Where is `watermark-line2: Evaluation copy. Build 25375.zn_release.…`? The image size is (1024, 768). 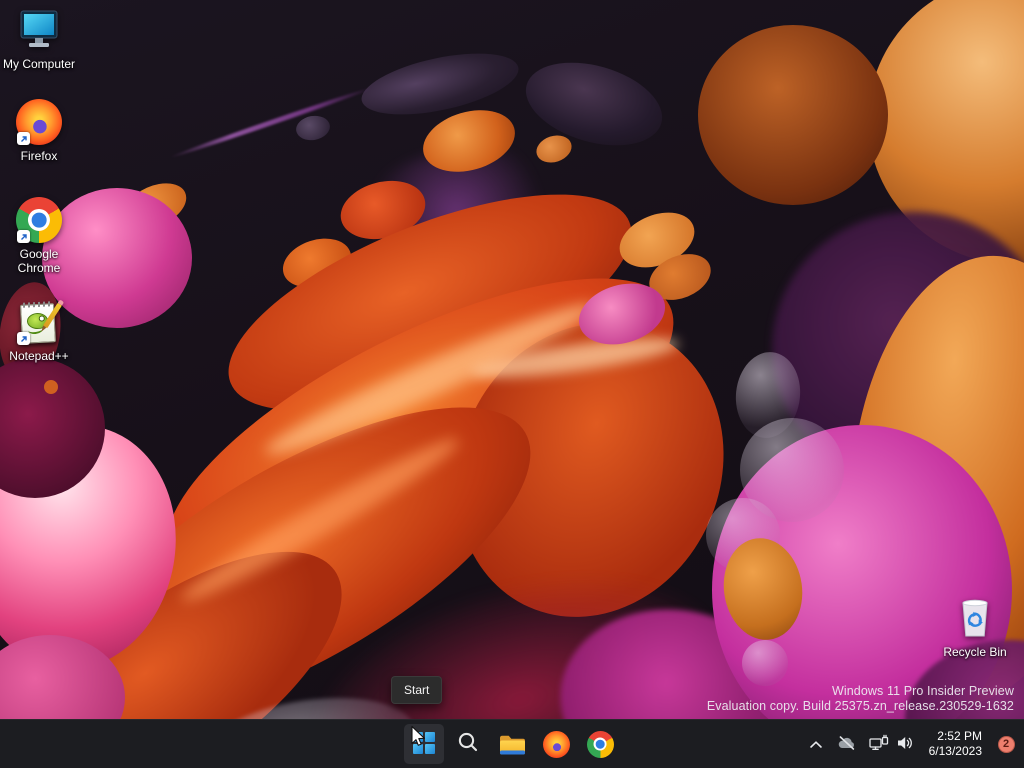 watermark-line2: Evaluation copy. Build 25375.zn_release.… is located at coordinates (860, 706).